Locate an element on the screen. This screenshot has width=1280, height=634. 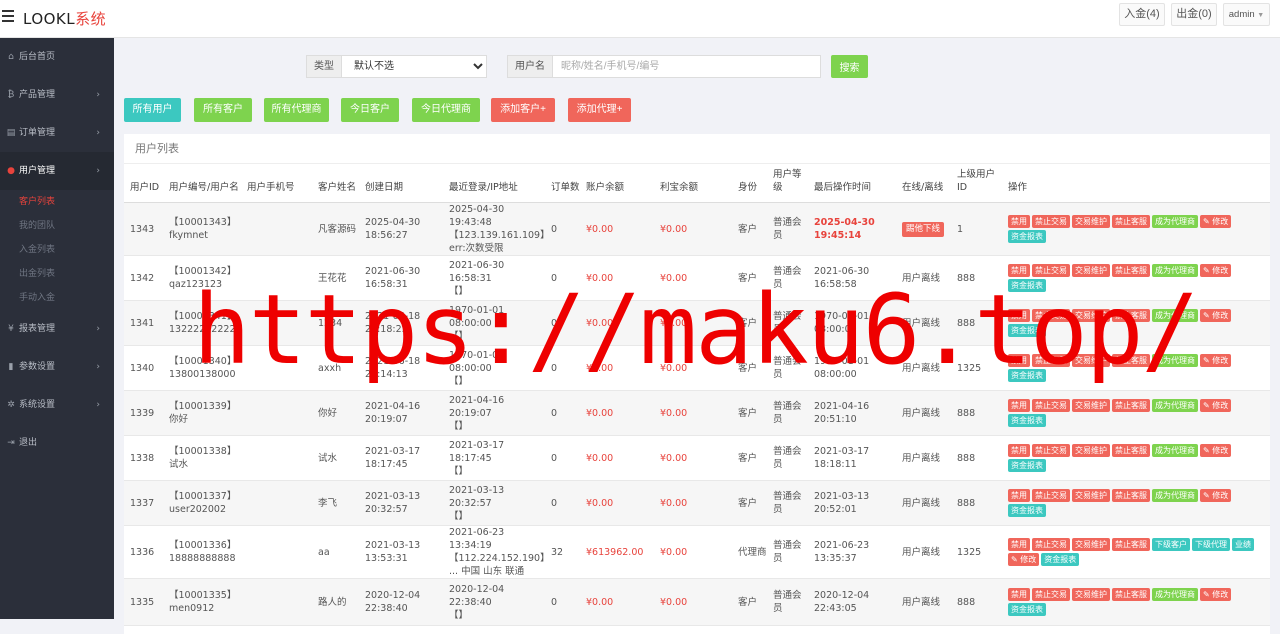
sidebar-item-5: ▮ 参数设置 › is located at coordinates (57, 367).